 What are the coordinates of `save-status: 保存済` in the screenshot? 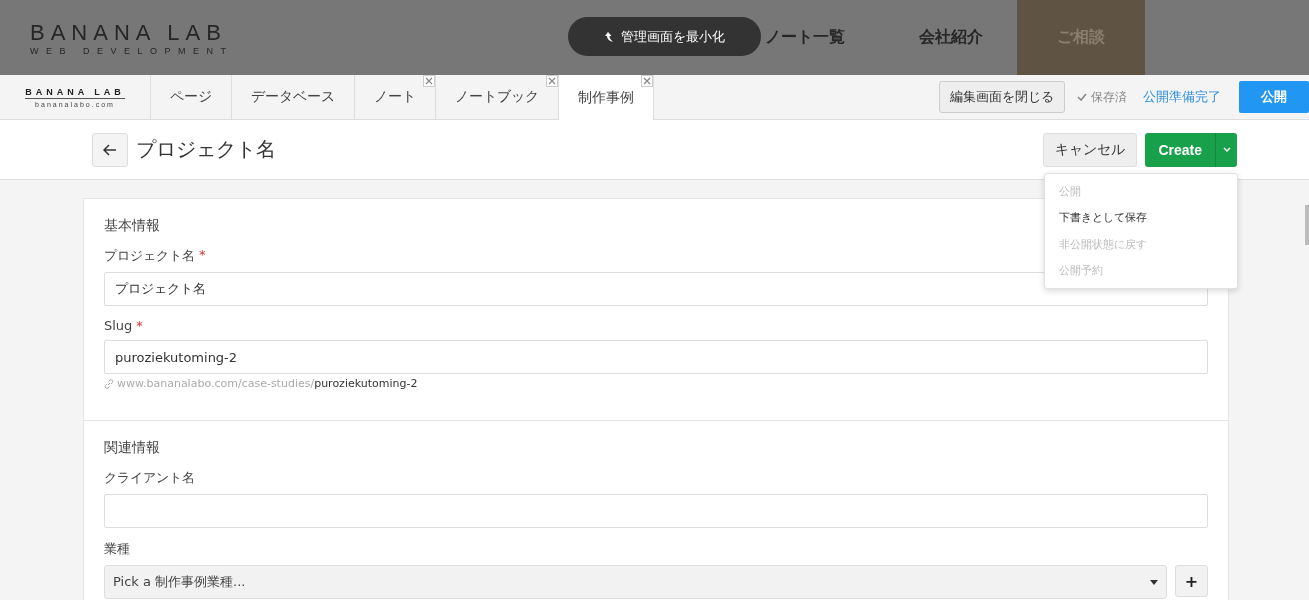 It's located at (1109, 97).